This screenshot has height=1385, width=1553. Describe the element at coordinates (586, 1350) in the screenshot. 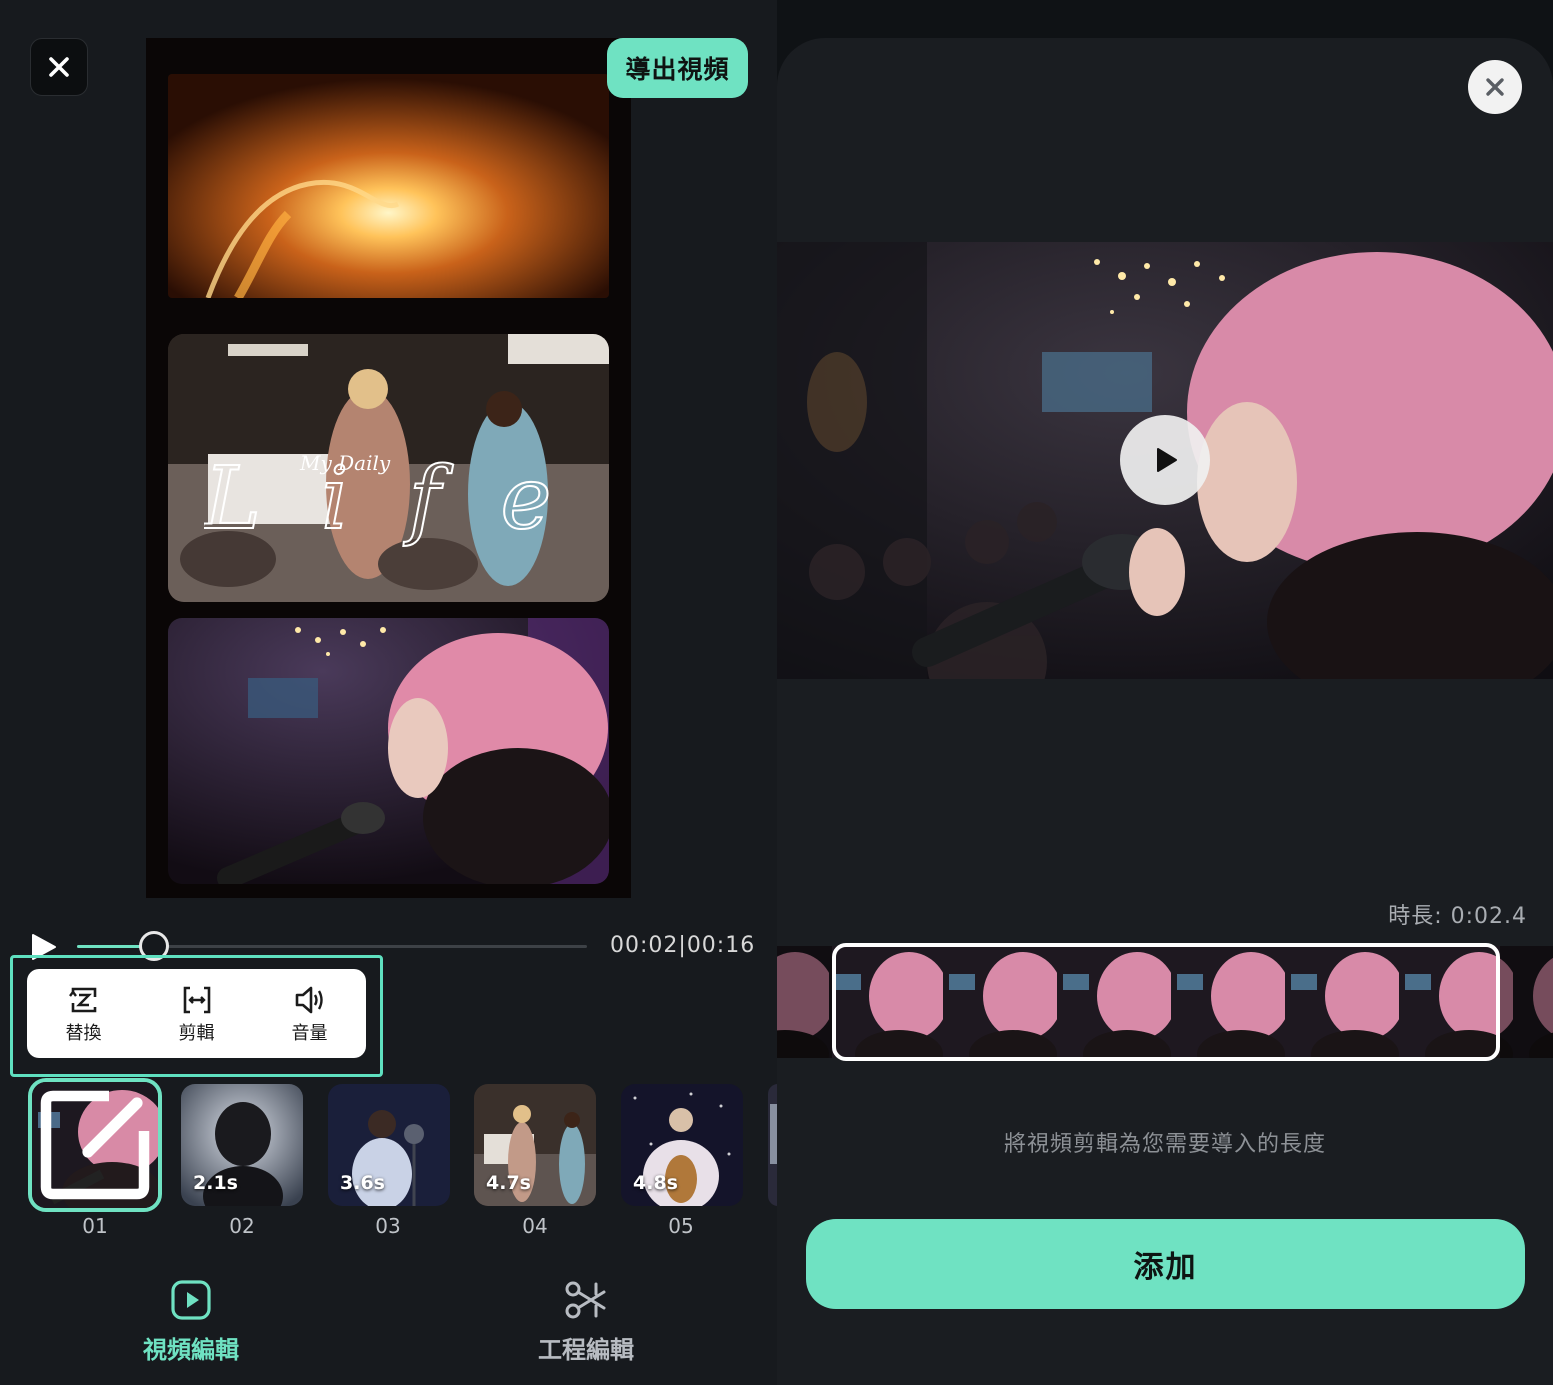

I see `nav-project-edit-label: 工程編輯` at that location.